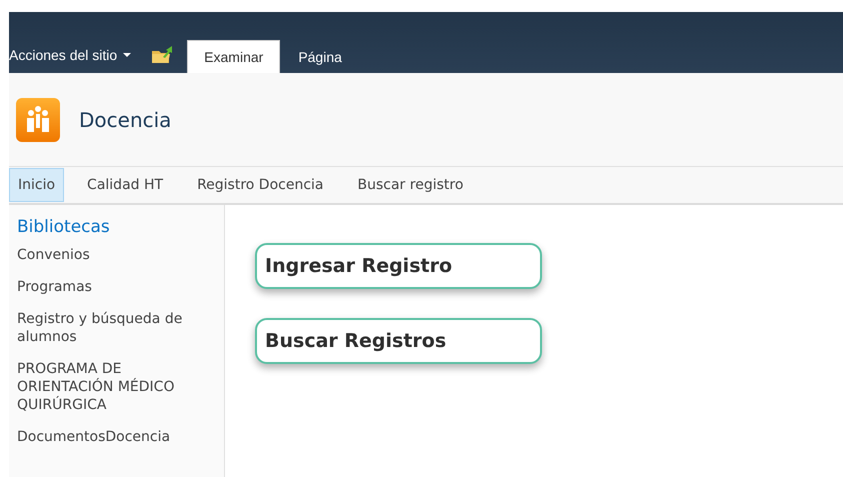 This screenshot has height=477, width=843. Describe the element at coordinates (38, 120) in the screenshot. I see `people-logo-icon` at that location.